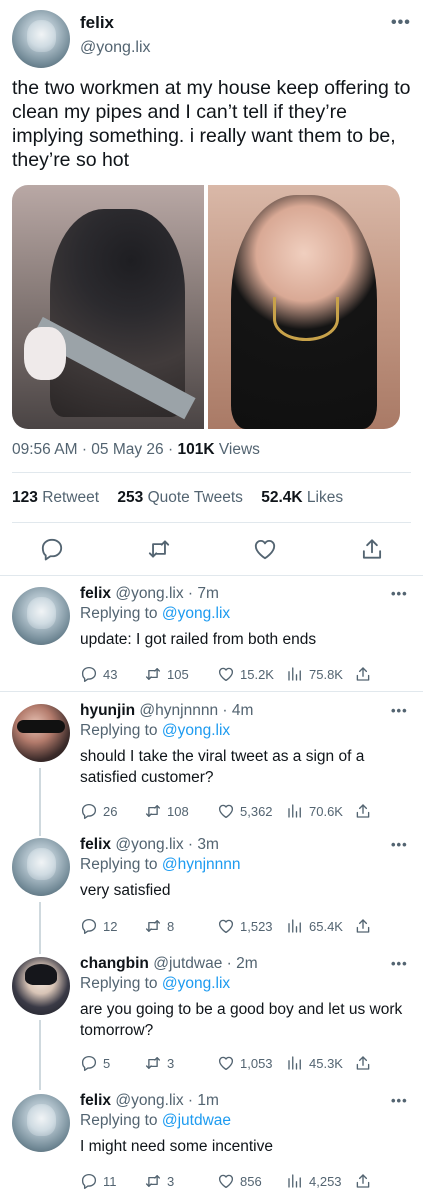  I want to click on like-button: 1,523, so click(245, 926).